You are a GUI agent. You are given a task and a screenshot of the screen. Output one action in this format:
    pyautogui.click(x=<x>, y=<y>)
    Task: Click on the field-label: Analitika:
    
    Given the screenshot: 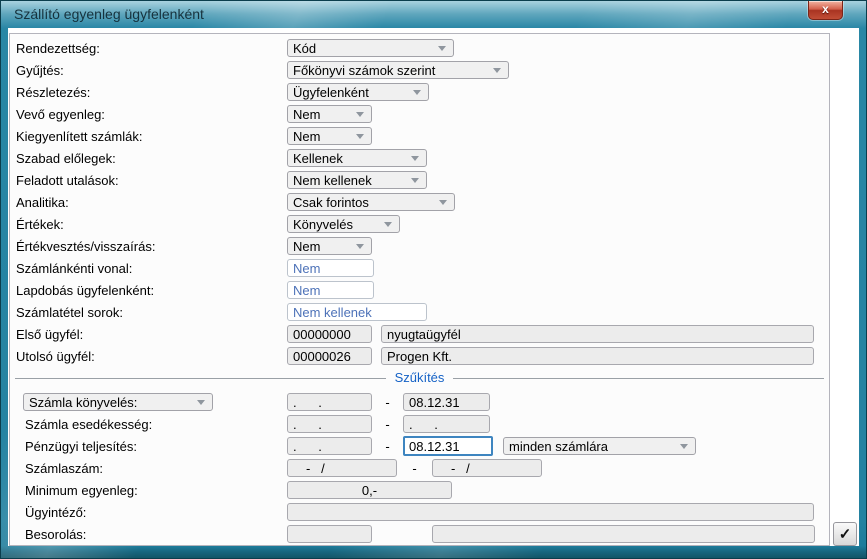 What is the action you would take?
    pyautogui.click(x=42, y=202)
    